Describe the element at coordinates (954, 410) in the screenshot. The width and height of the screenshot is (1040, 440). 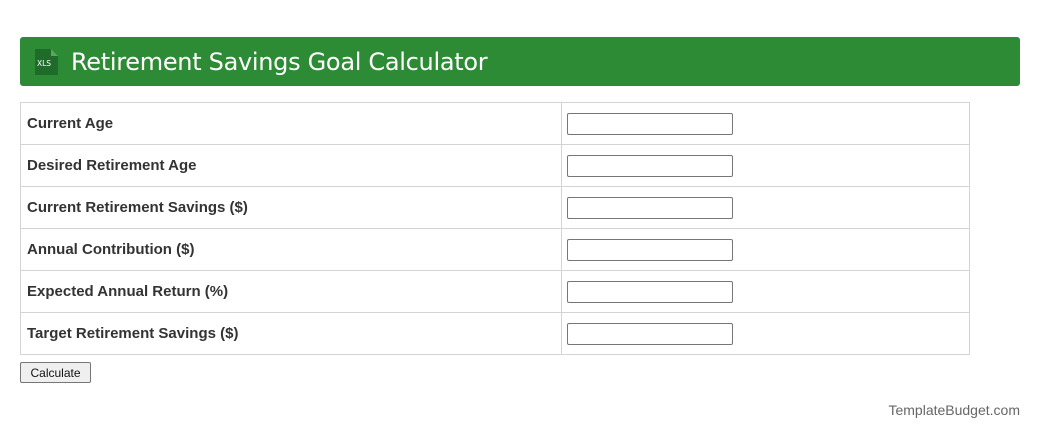
I see `footer-credit: TemplateBudget.com` at that location.